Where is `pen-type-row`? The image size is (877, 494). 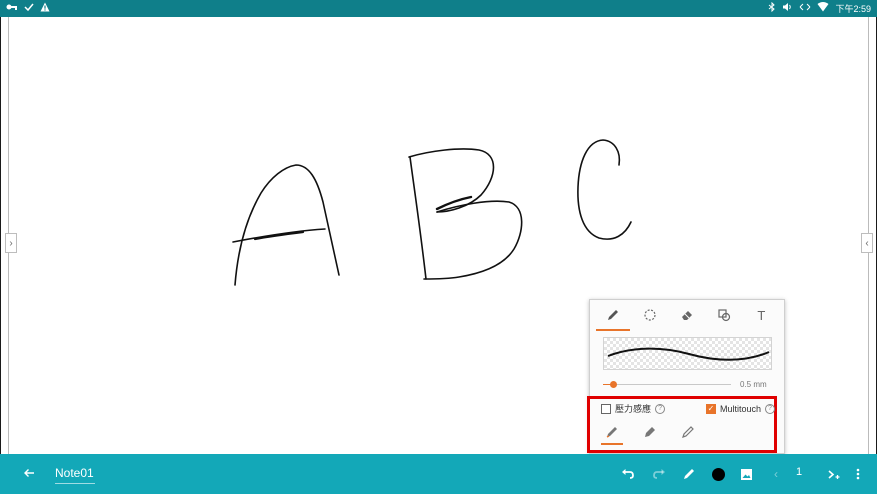 pen-type-row is located at coordinates (650, 433).